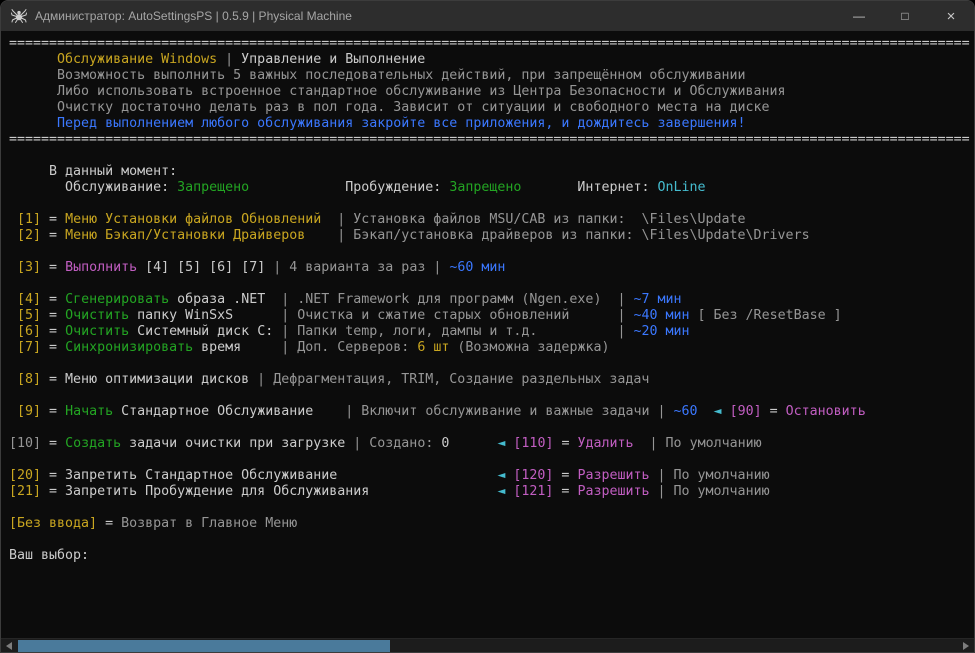 The height and width of the screenshot is (653, 975). Describe the element at coordinates (25, 267) in the screenshot. I see `console-text-segment: [3]` at that location.